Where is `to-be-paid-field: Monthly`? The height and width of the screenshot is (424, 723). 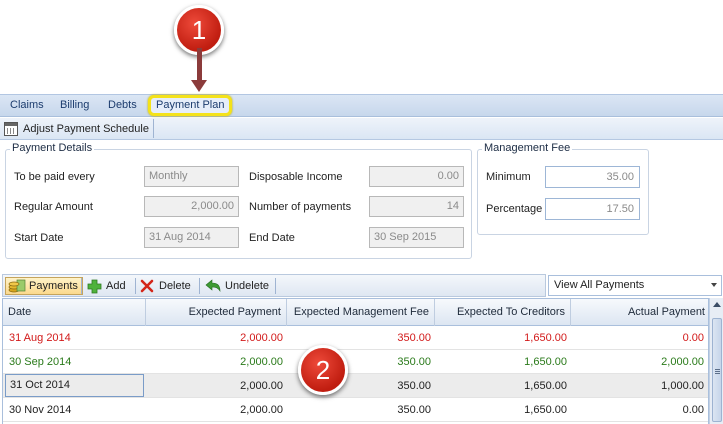 to-be-paid-field: Monthly is located at coordinates (191, 176).